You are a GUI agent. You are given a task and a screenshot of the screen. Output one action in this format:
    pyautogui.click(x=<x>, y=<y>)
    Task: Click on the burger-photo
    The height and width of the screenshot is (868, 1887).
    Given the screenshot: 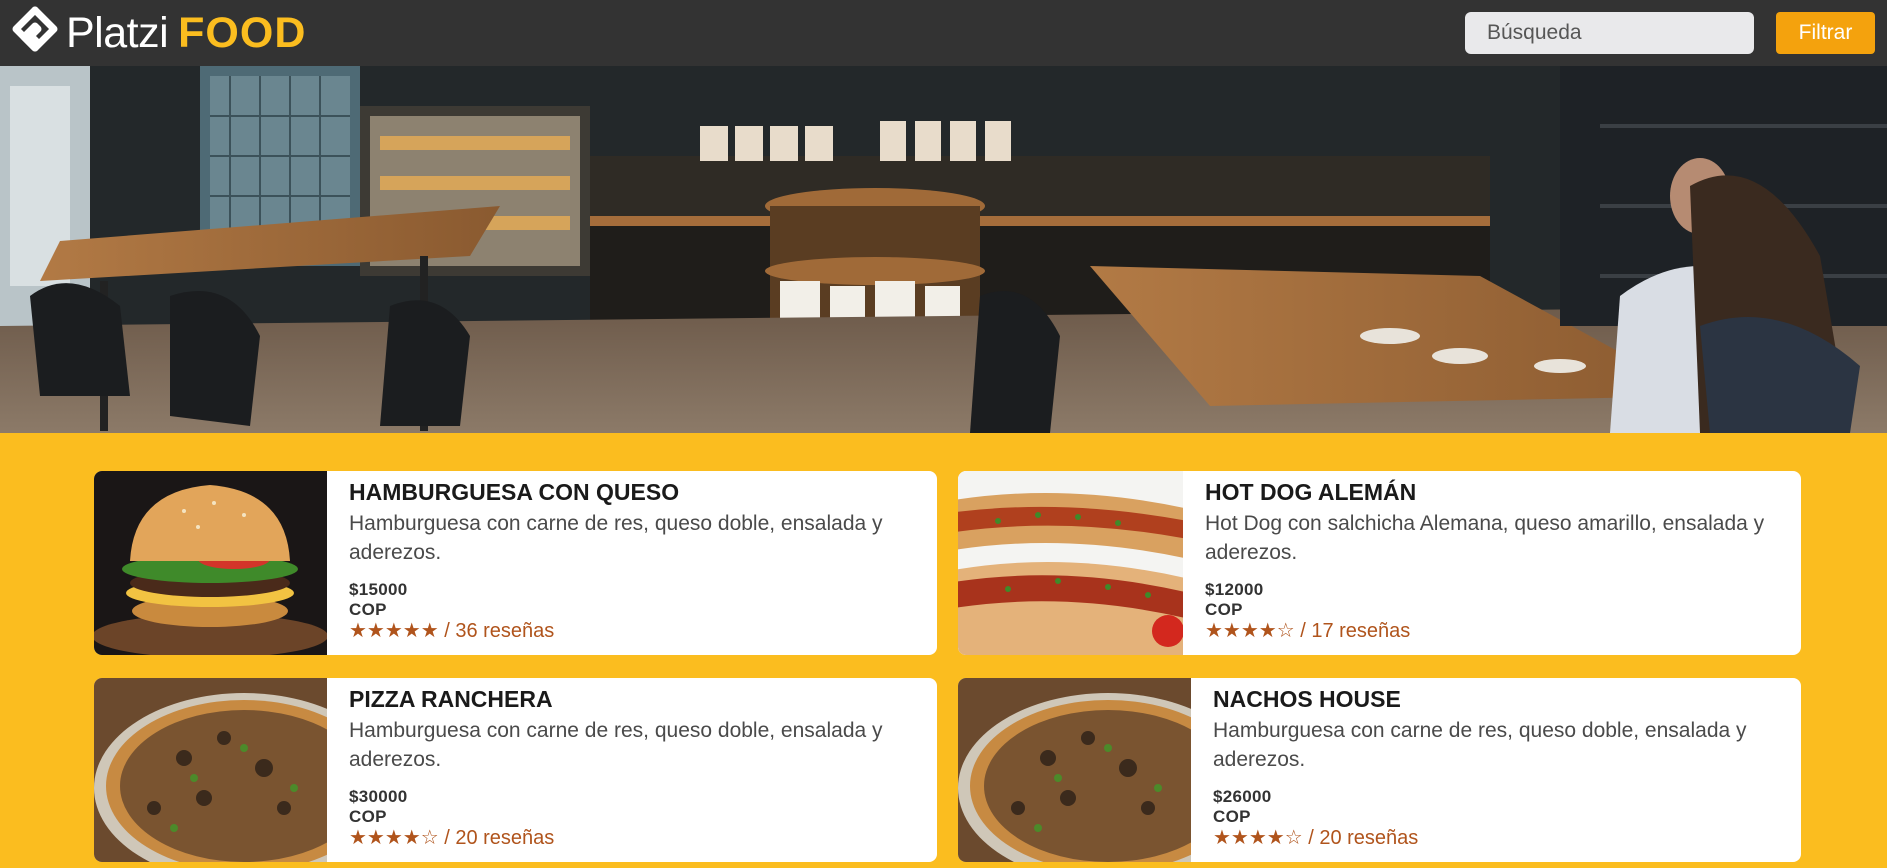 What is the action you would take?
    pyautogui.click(x=210, y=563)
    